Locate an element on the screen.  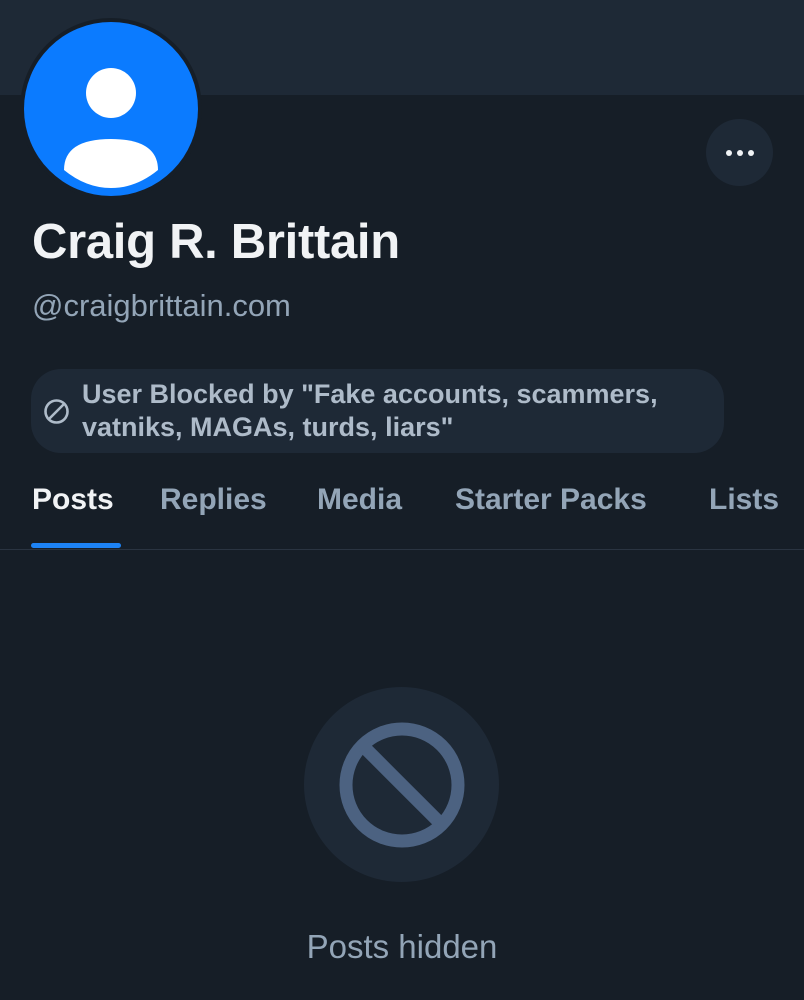
tab-posts: Posts is located at coordinates (73, 500).